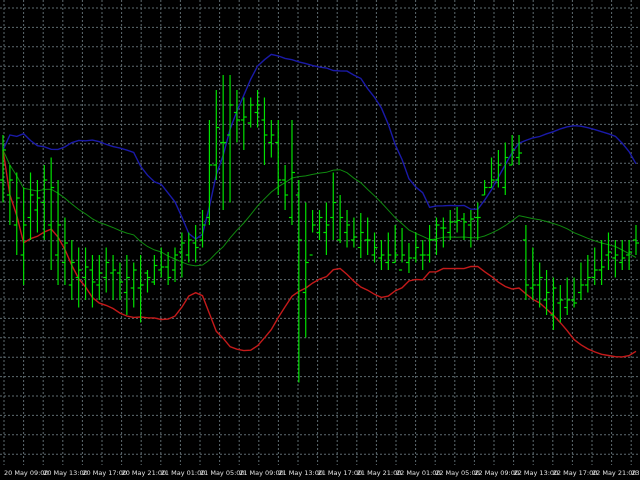  I want to click on x-tick-label: 22 May 21:00, so click(614, 473).